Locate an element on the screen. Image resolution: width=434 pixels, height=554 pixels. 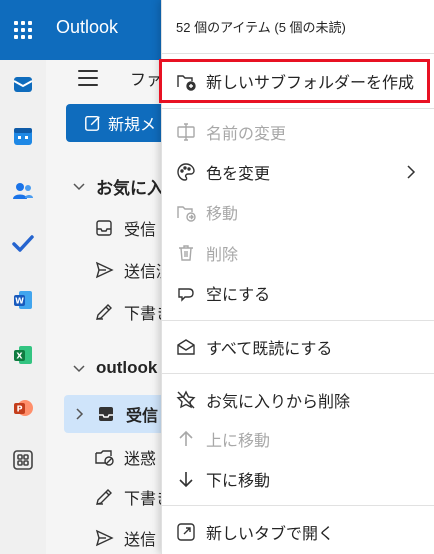
hamburger-menu-icon is located at coordinates (88, 78).